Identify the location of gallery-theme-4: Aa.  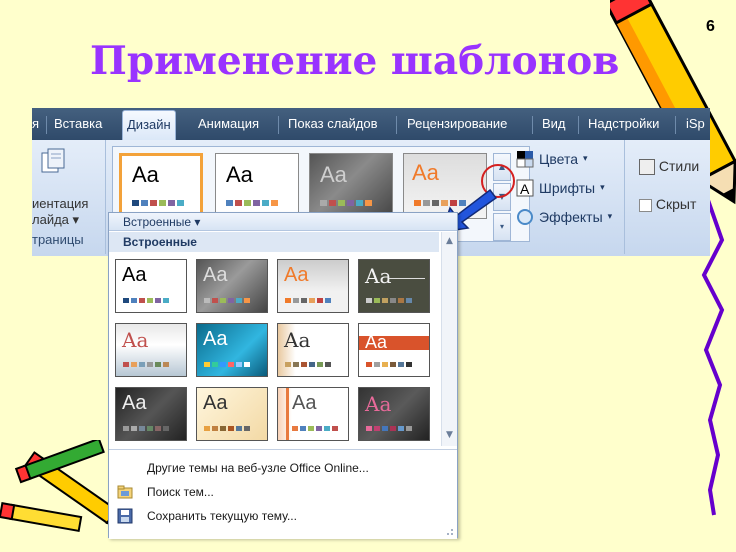
(394, 286).